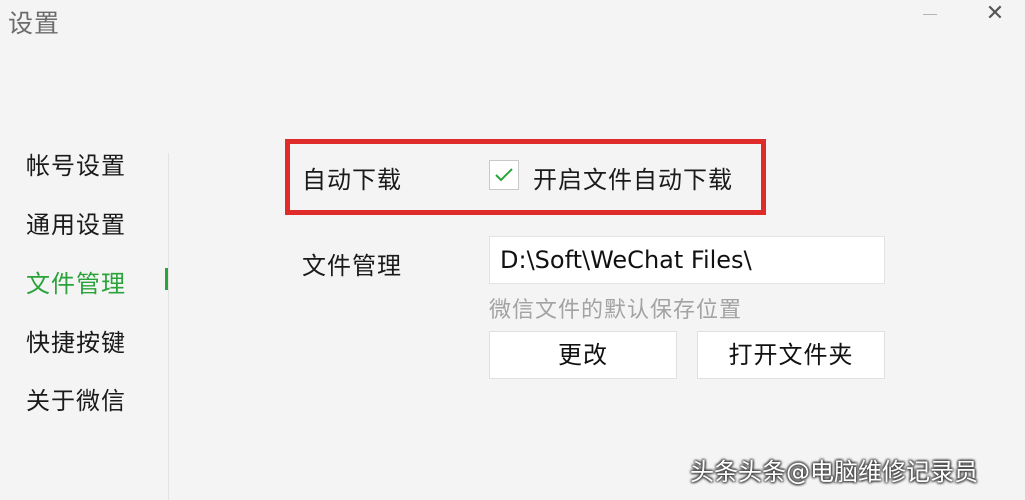 Image resolution: width=1025 pixels, height=500 pixels. I want to click on watermark-text: 头条头条@电脑维修记录员, so click(834, 472).